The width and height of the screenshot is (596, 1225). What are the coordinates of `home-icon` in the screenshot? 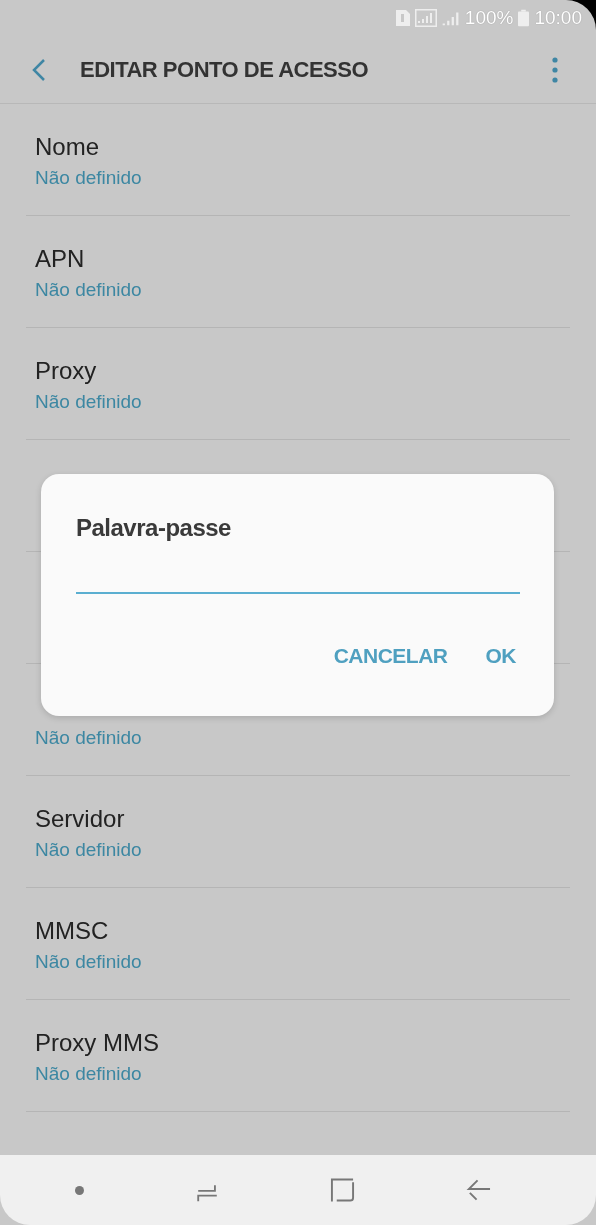 It's located at (343, 1190).